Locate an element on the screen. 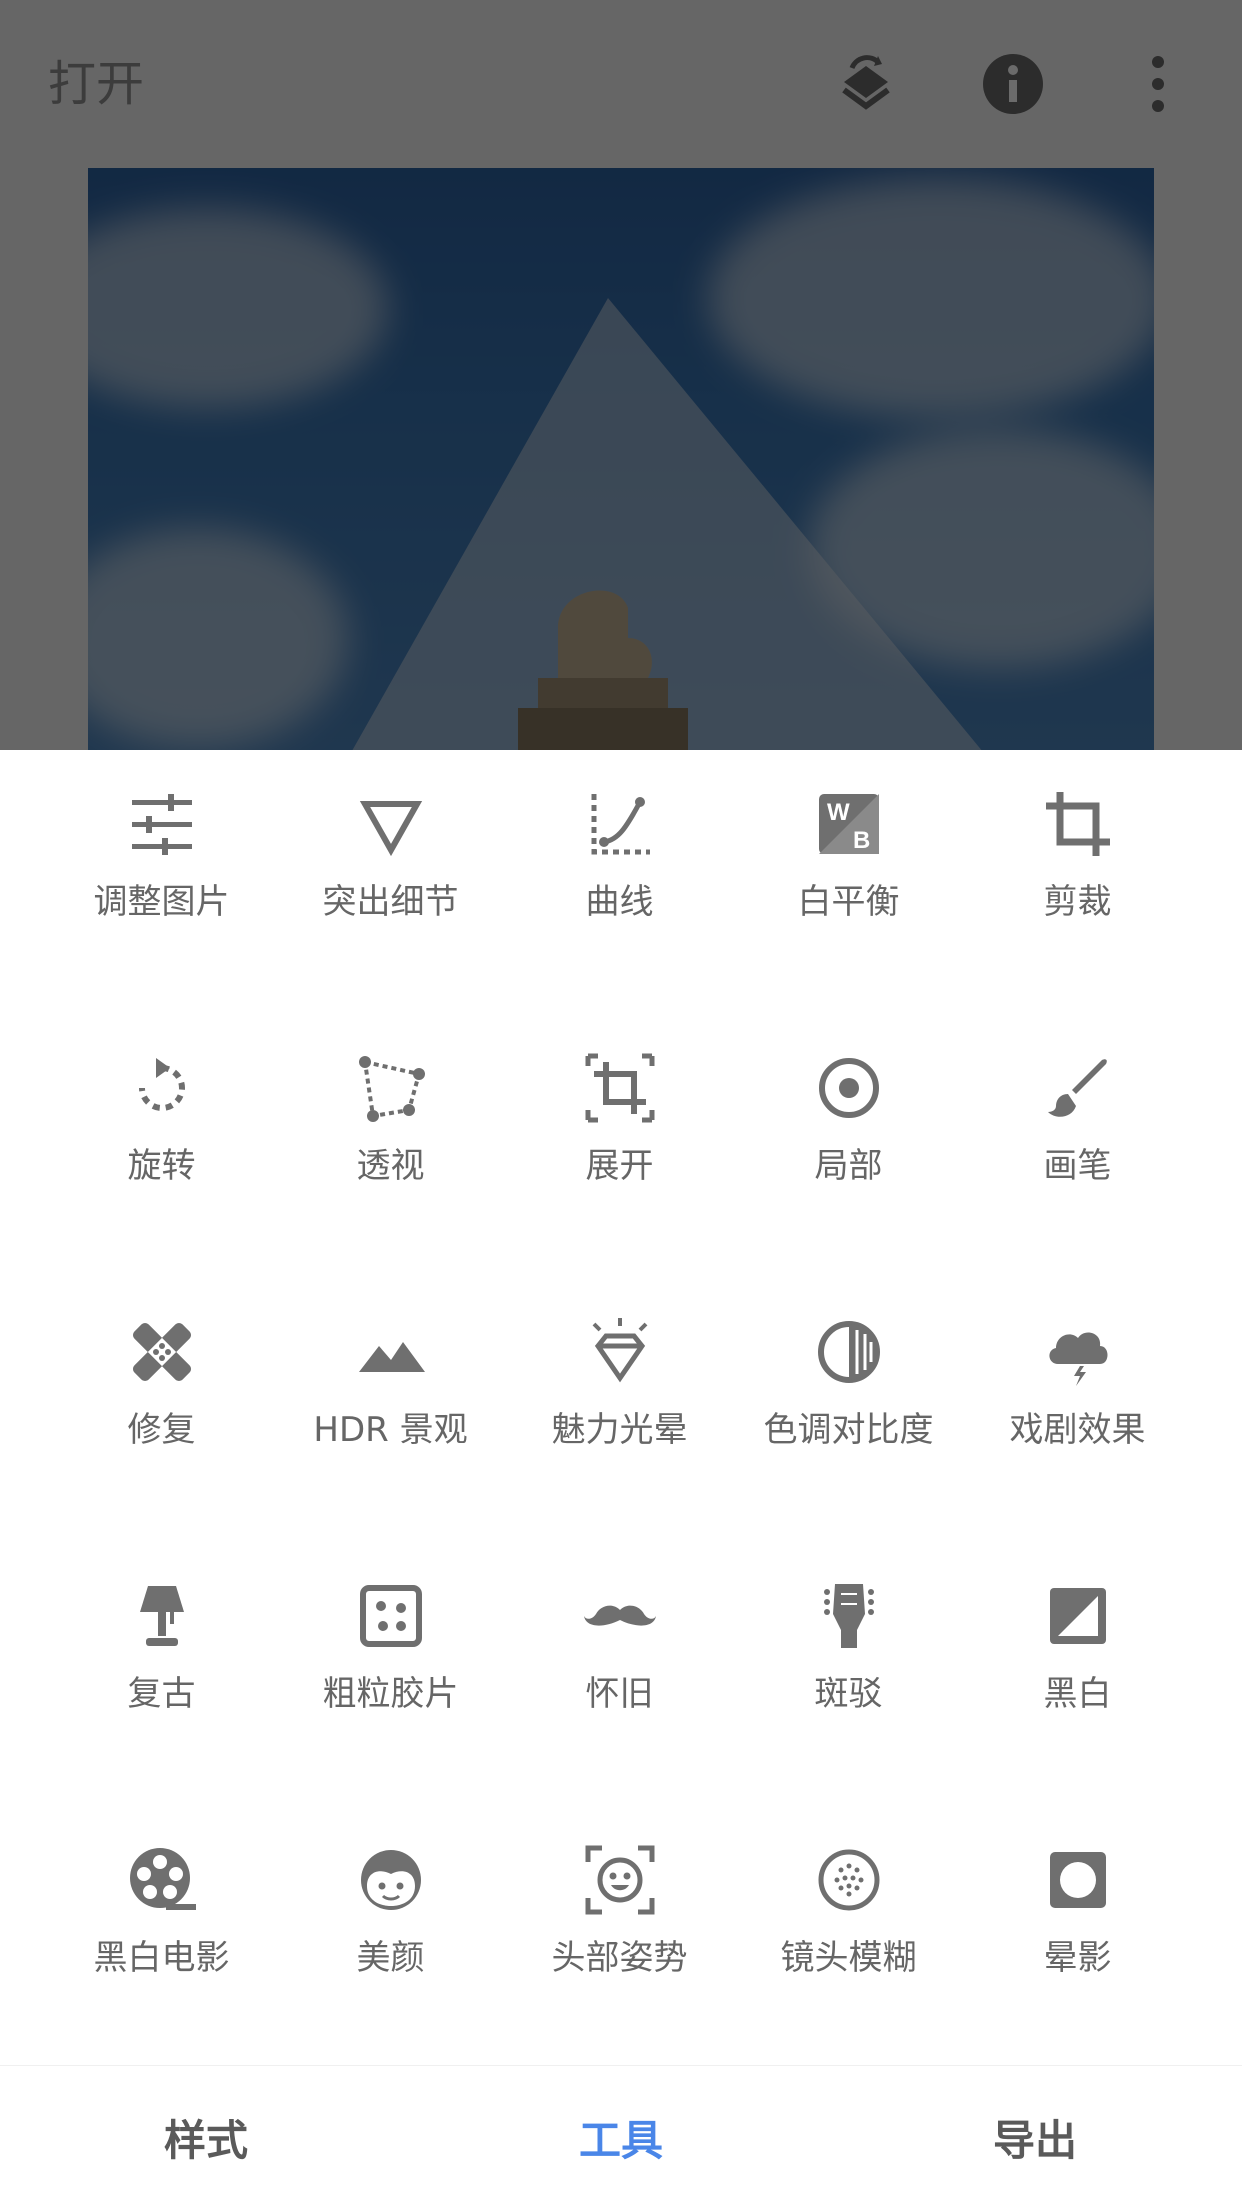 The height and width of the screenshot is (2208, 1242). portrait-face-icon is located at coordinates (390, 1880).